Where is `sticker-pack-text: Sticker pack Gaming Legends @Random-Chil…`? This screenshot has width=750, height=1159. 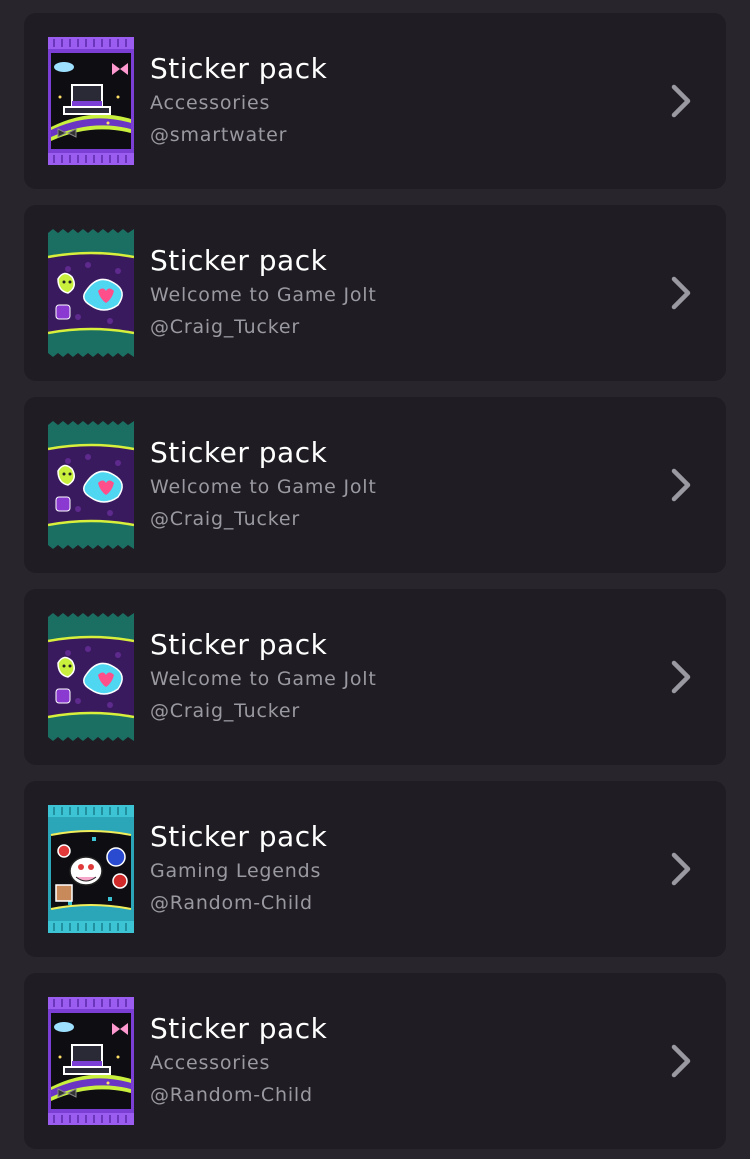
sticker-pack-text: Sticker pack Gaming Legends @Random-Chil… is located at coordinates (238, 869).